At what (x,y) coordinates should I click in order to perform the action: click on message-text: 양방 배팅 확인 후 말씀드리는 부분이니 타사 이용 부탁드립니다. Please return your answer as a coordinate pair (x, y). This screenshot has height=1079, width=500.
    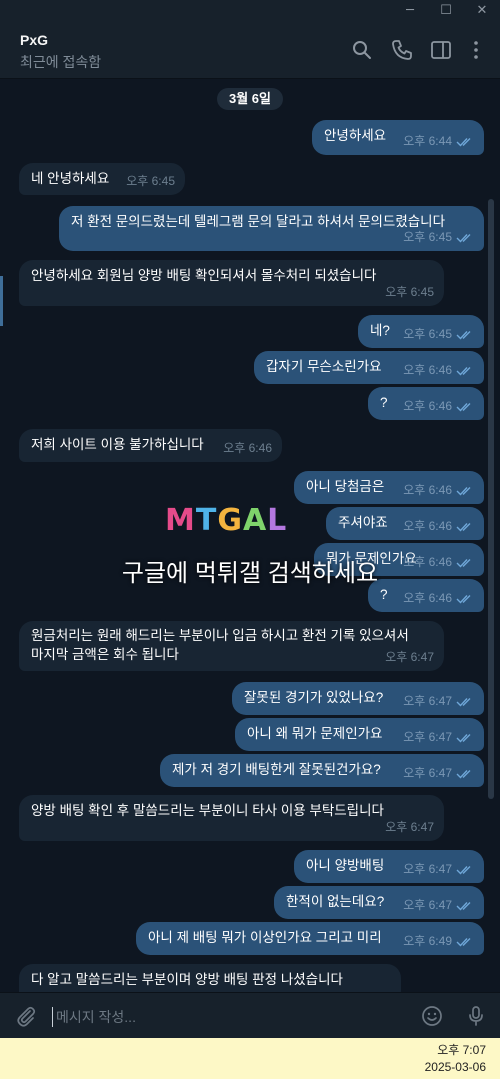
    Looking at the image, I should click on (207, 810).